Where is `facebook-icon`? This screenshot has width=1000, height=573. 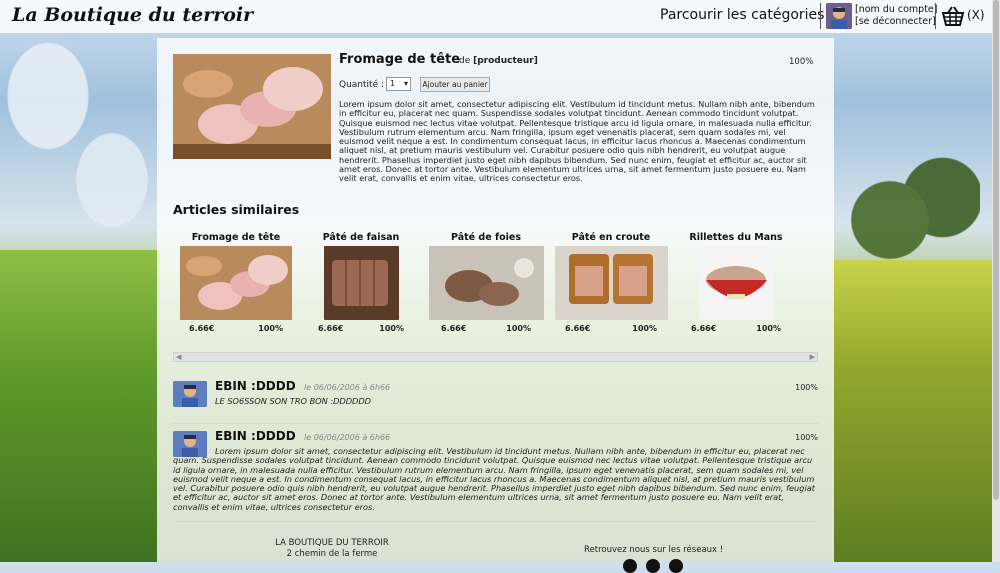
facebook-icon is located at coordinates (630, 566).